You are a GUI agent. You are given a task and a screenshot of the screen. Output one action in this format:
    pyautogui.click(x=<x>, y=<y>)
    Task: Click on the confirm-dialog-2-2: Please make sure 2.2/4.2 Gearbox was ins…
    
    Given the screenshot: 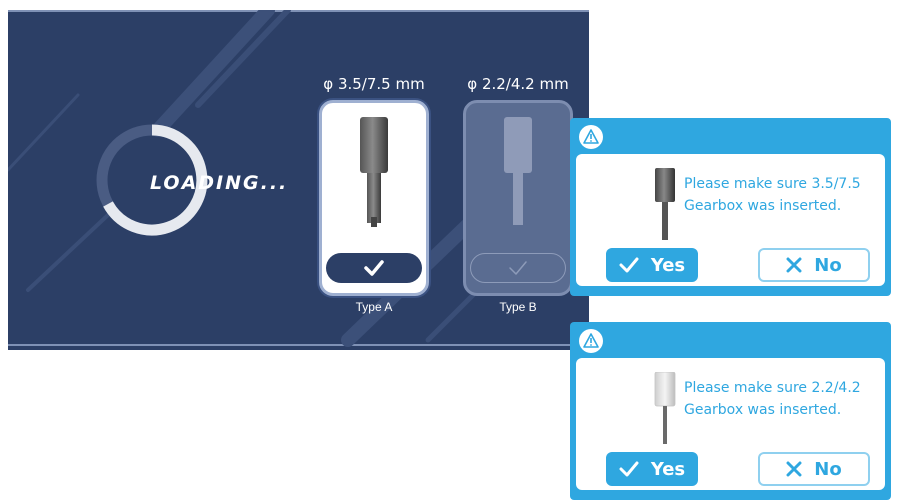 What is the action you would take?
    pyautogui.click(x=730, y=411)
    